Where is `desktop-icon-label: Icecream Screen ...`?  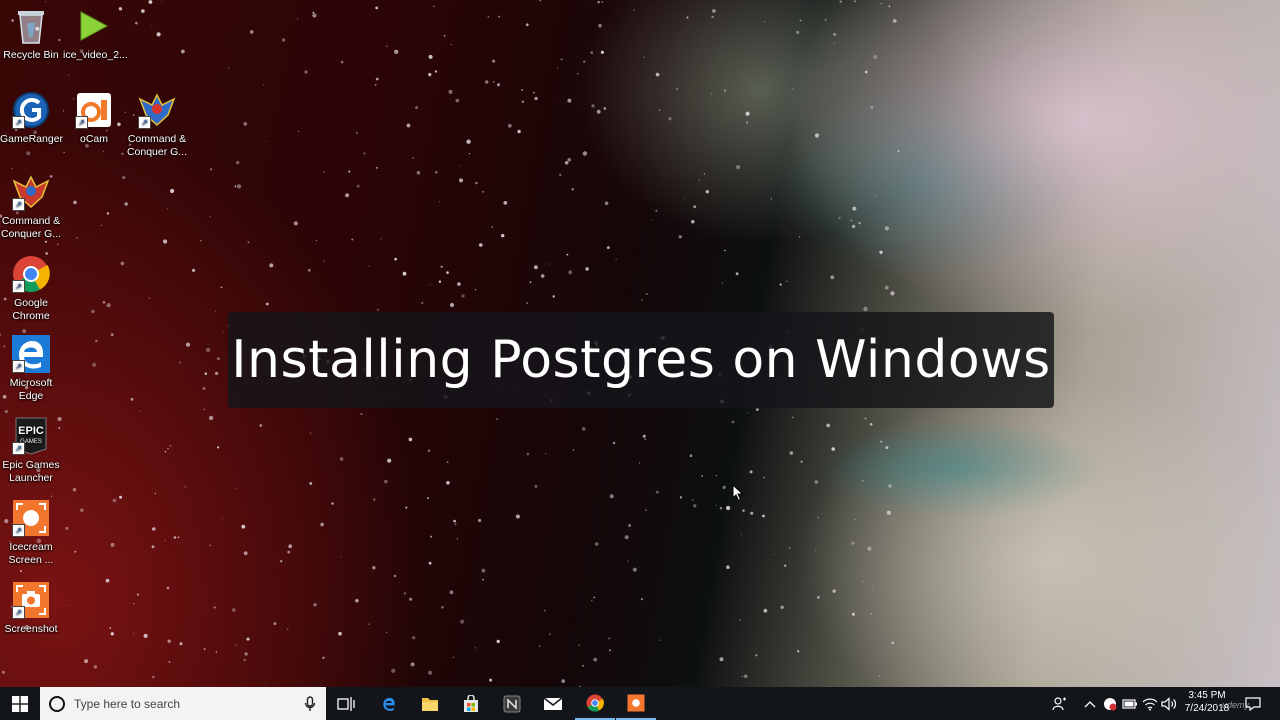
desktop-icon-label: Icecream Screen ... is located at coordinates (31, 553).